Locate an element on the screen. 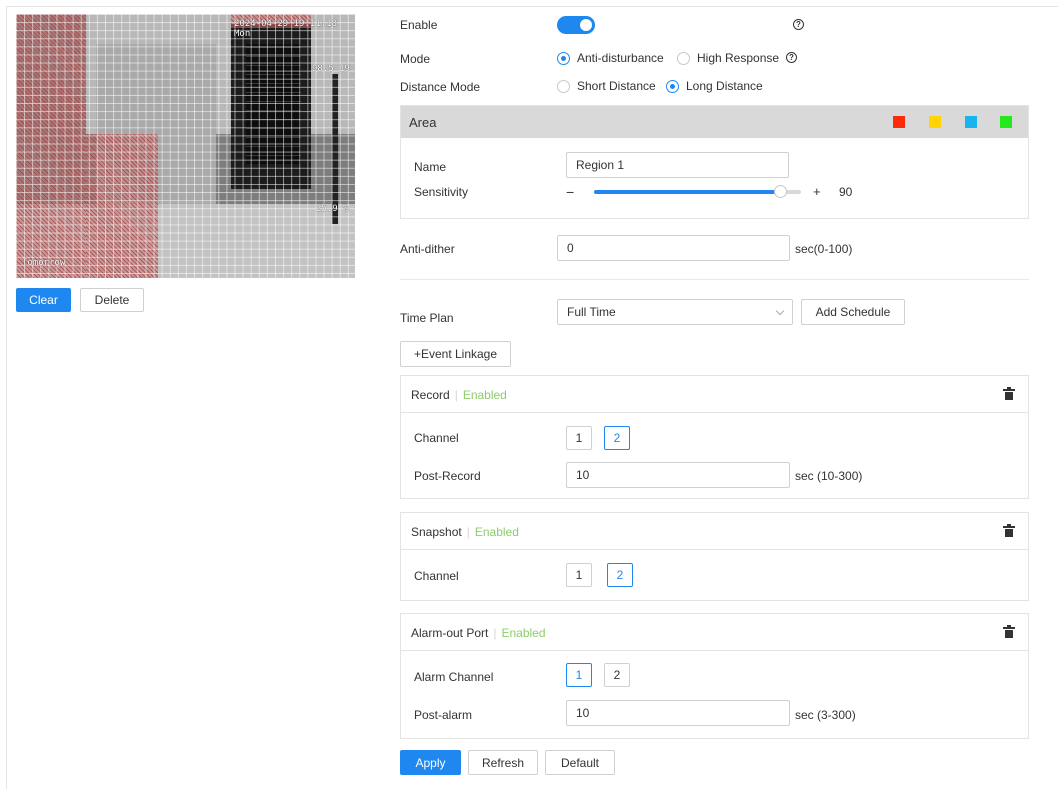  anti-dither-input: 0 is located at coordinates (673, 248).